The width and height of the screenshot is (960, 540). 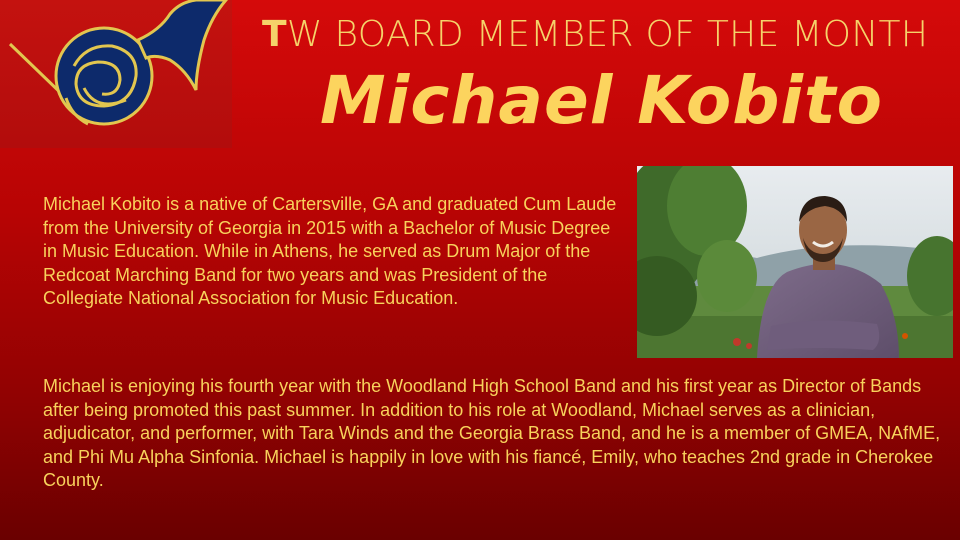 What do you see at coordinates (118, 63) in the screenshot?
I see `french-horn-icon` at bounding box center [118, 63].